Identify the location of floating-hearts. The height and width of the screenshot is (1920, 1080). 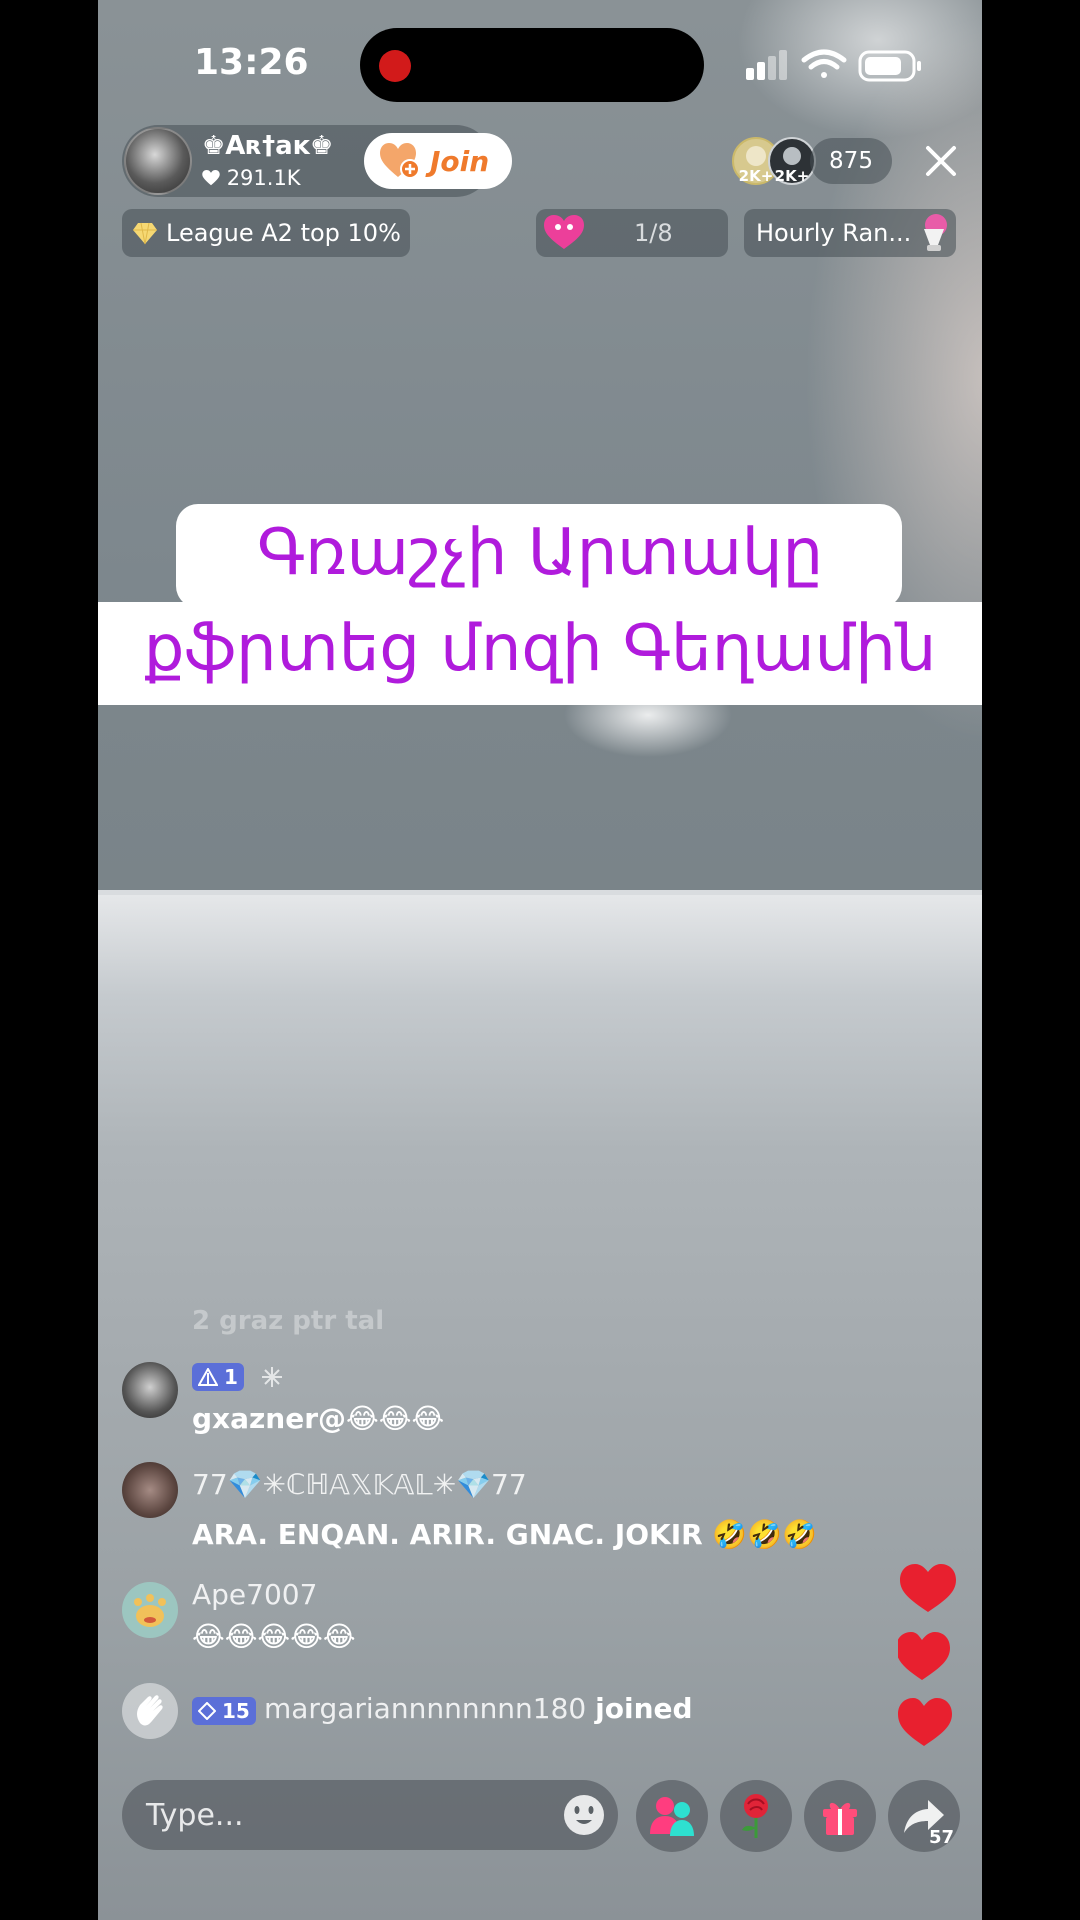
(927, 1655).